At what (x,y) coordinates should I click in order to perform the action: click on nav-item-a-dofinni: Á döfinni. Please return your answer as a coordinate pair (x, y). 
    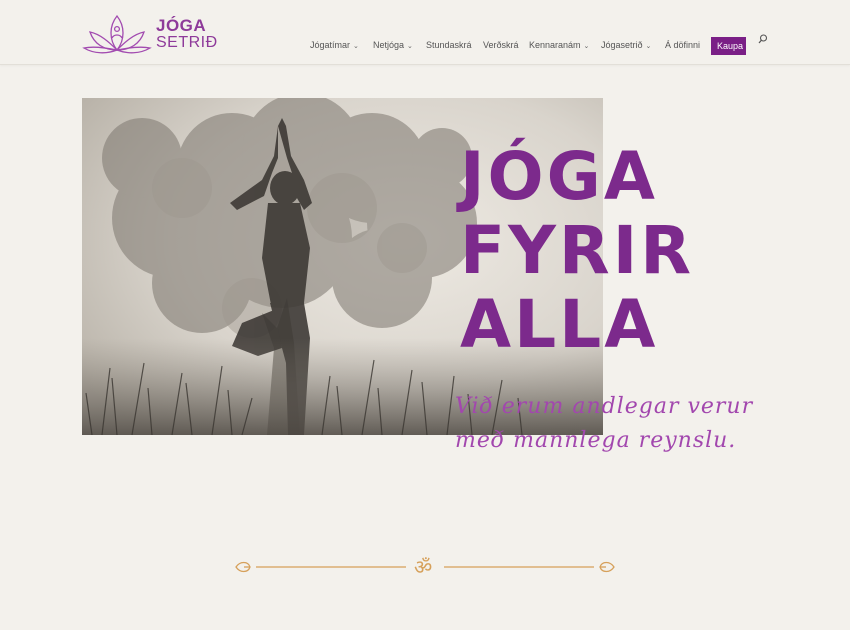
    Looking at the image, I should click on (682, 45).